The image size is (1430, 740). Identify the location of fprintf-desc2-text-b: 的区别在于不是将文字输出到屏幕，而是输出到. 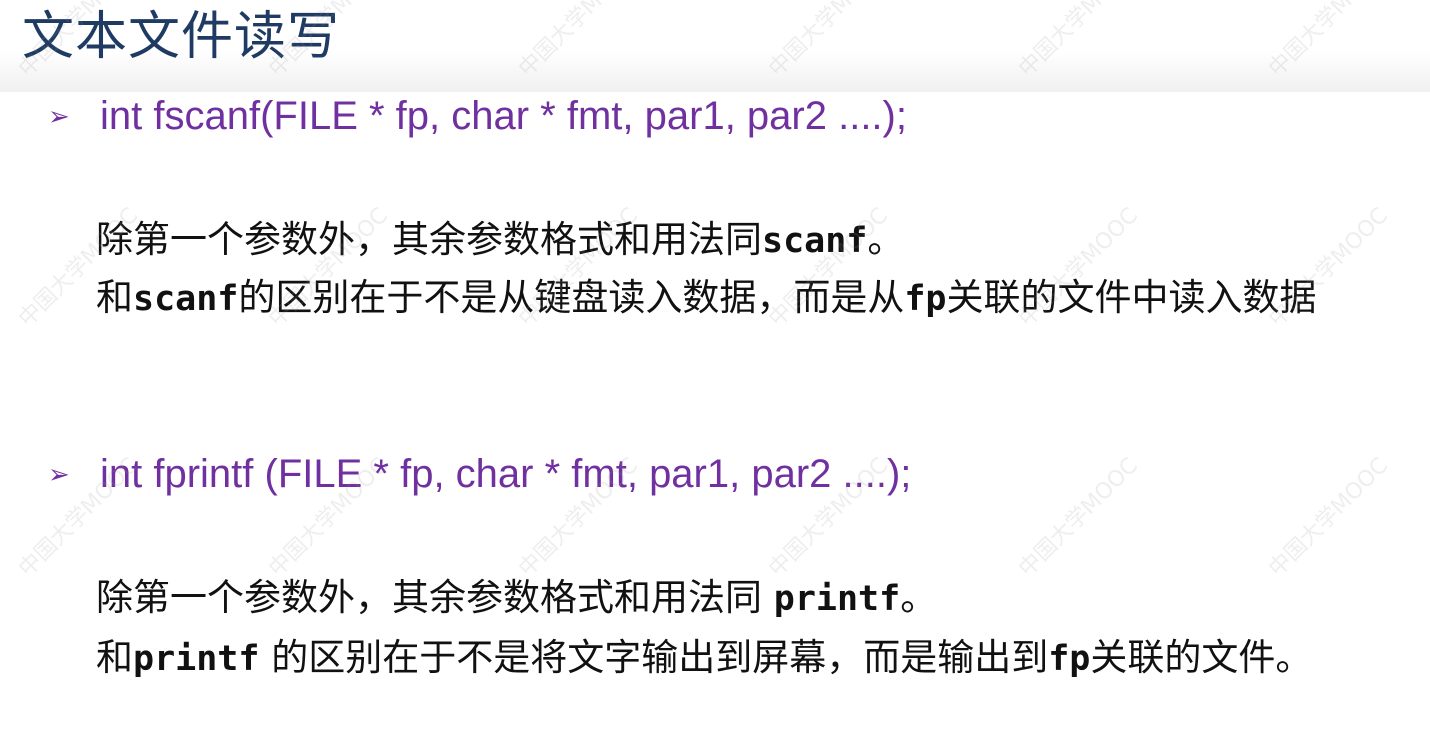
(654, 657).